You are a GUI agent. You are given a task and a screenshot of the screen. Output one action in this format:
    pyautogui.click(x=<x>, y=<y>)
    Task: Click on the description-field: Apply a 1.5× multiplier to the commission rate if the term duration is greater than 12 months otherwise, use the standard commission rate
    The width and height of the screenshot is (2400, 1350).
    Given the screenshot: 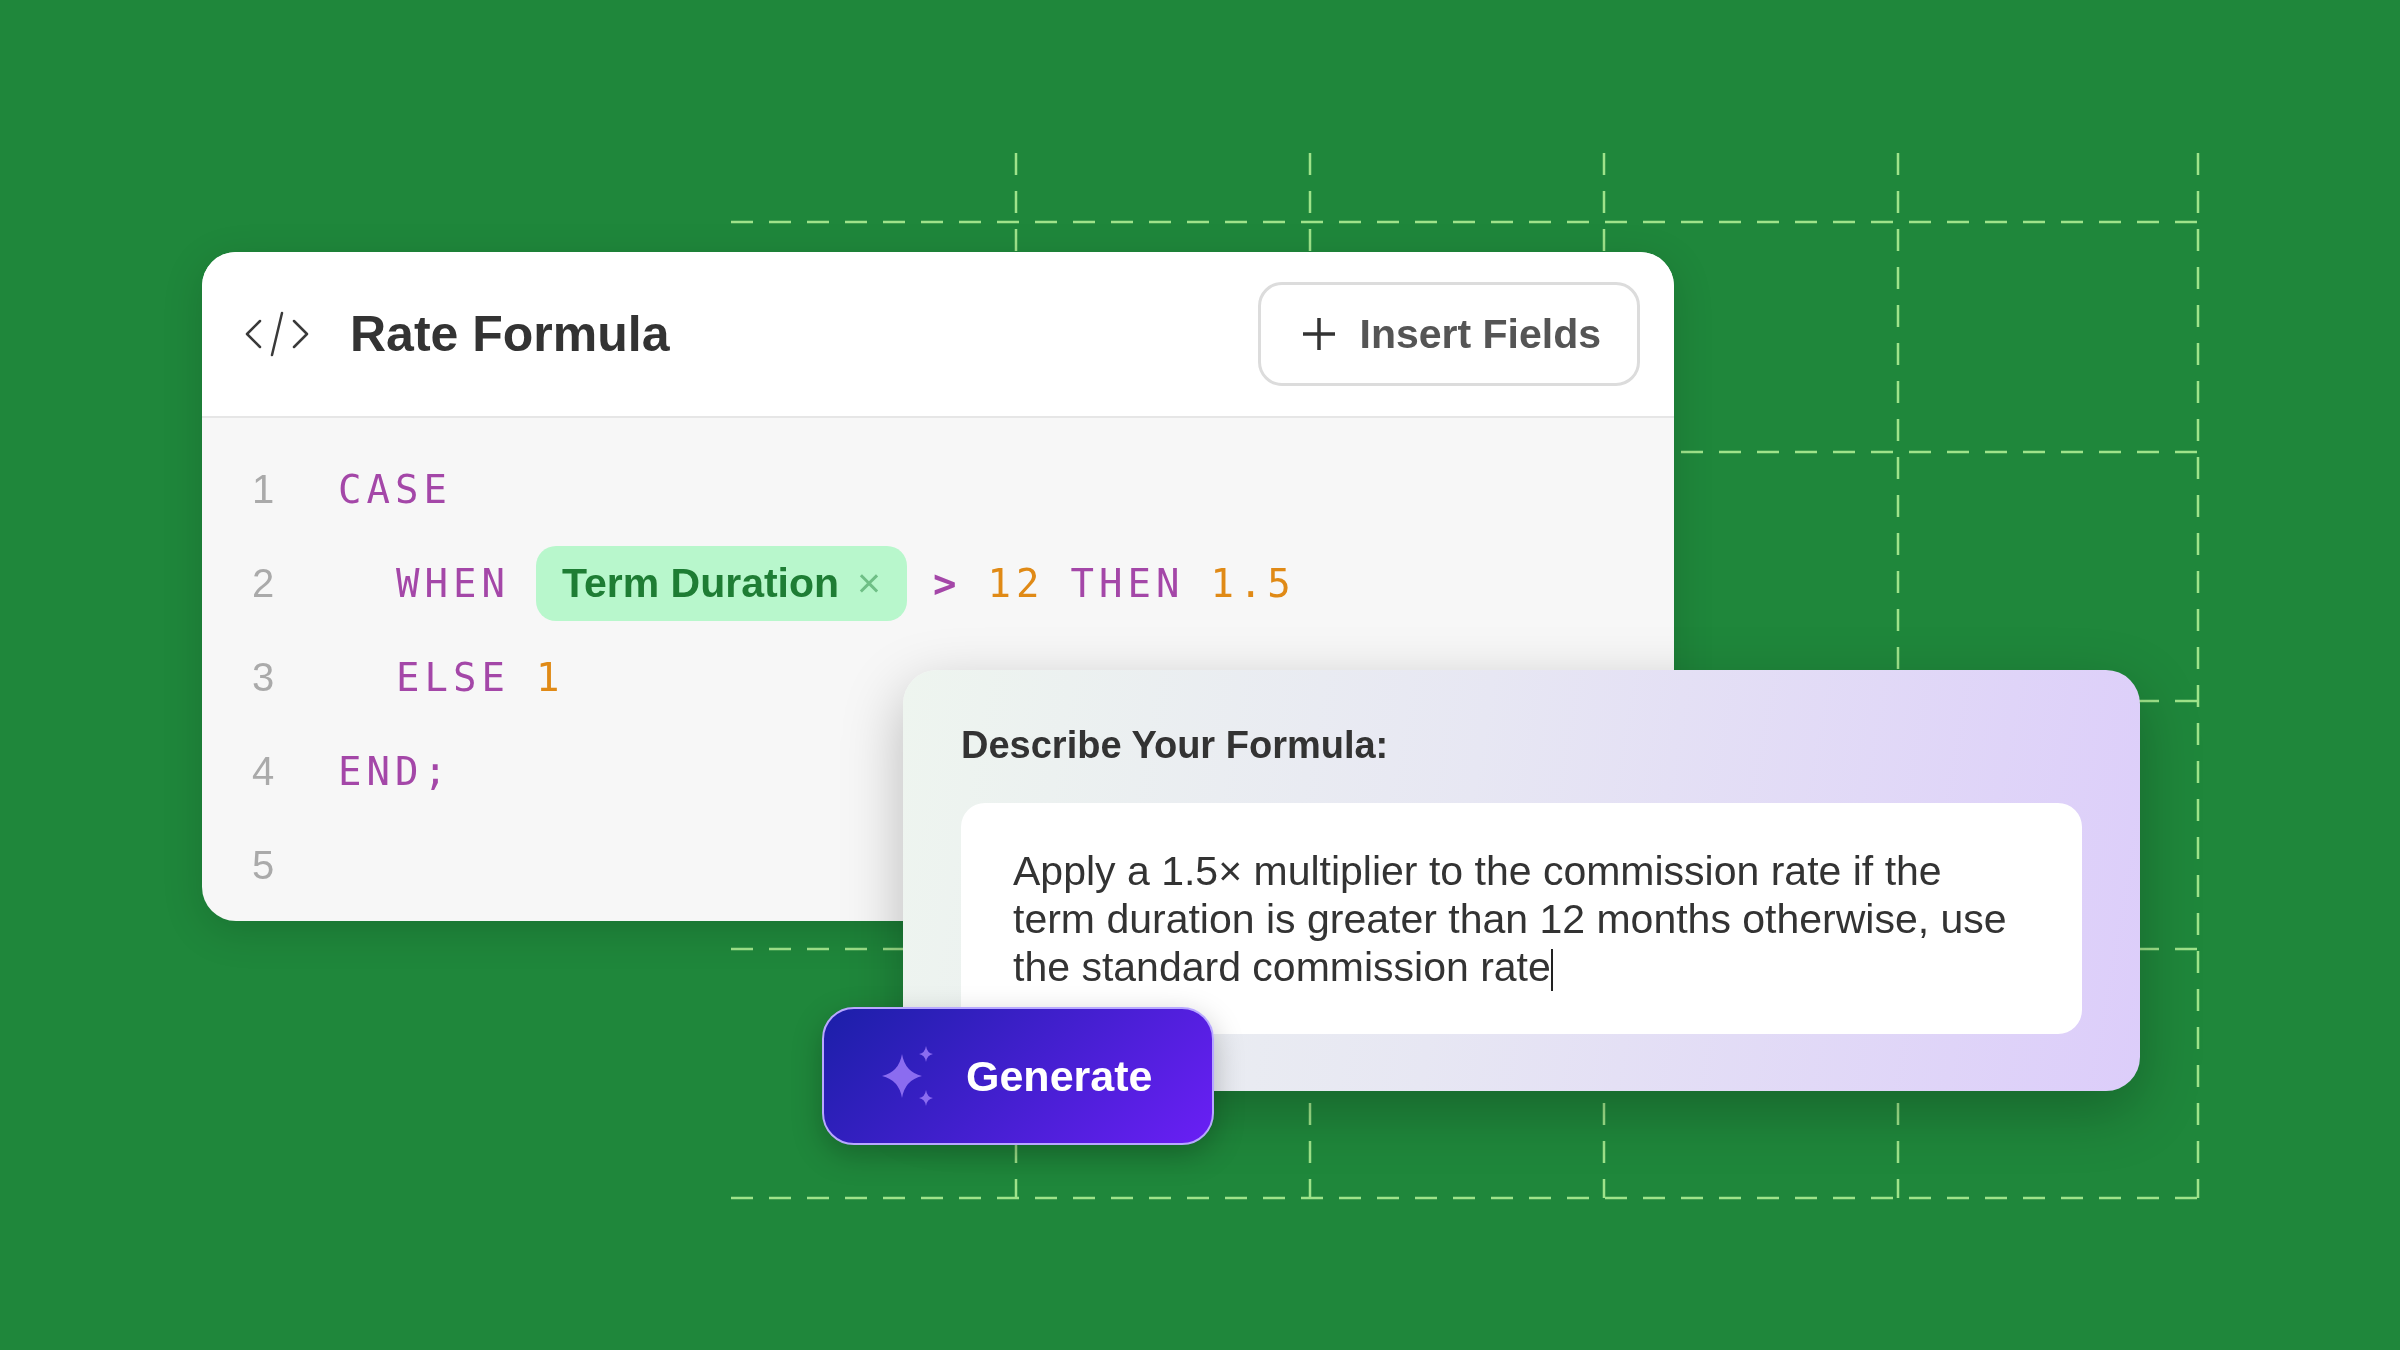 What is the action you would take?
    pyautogui.click(x=1521, y=918)
    